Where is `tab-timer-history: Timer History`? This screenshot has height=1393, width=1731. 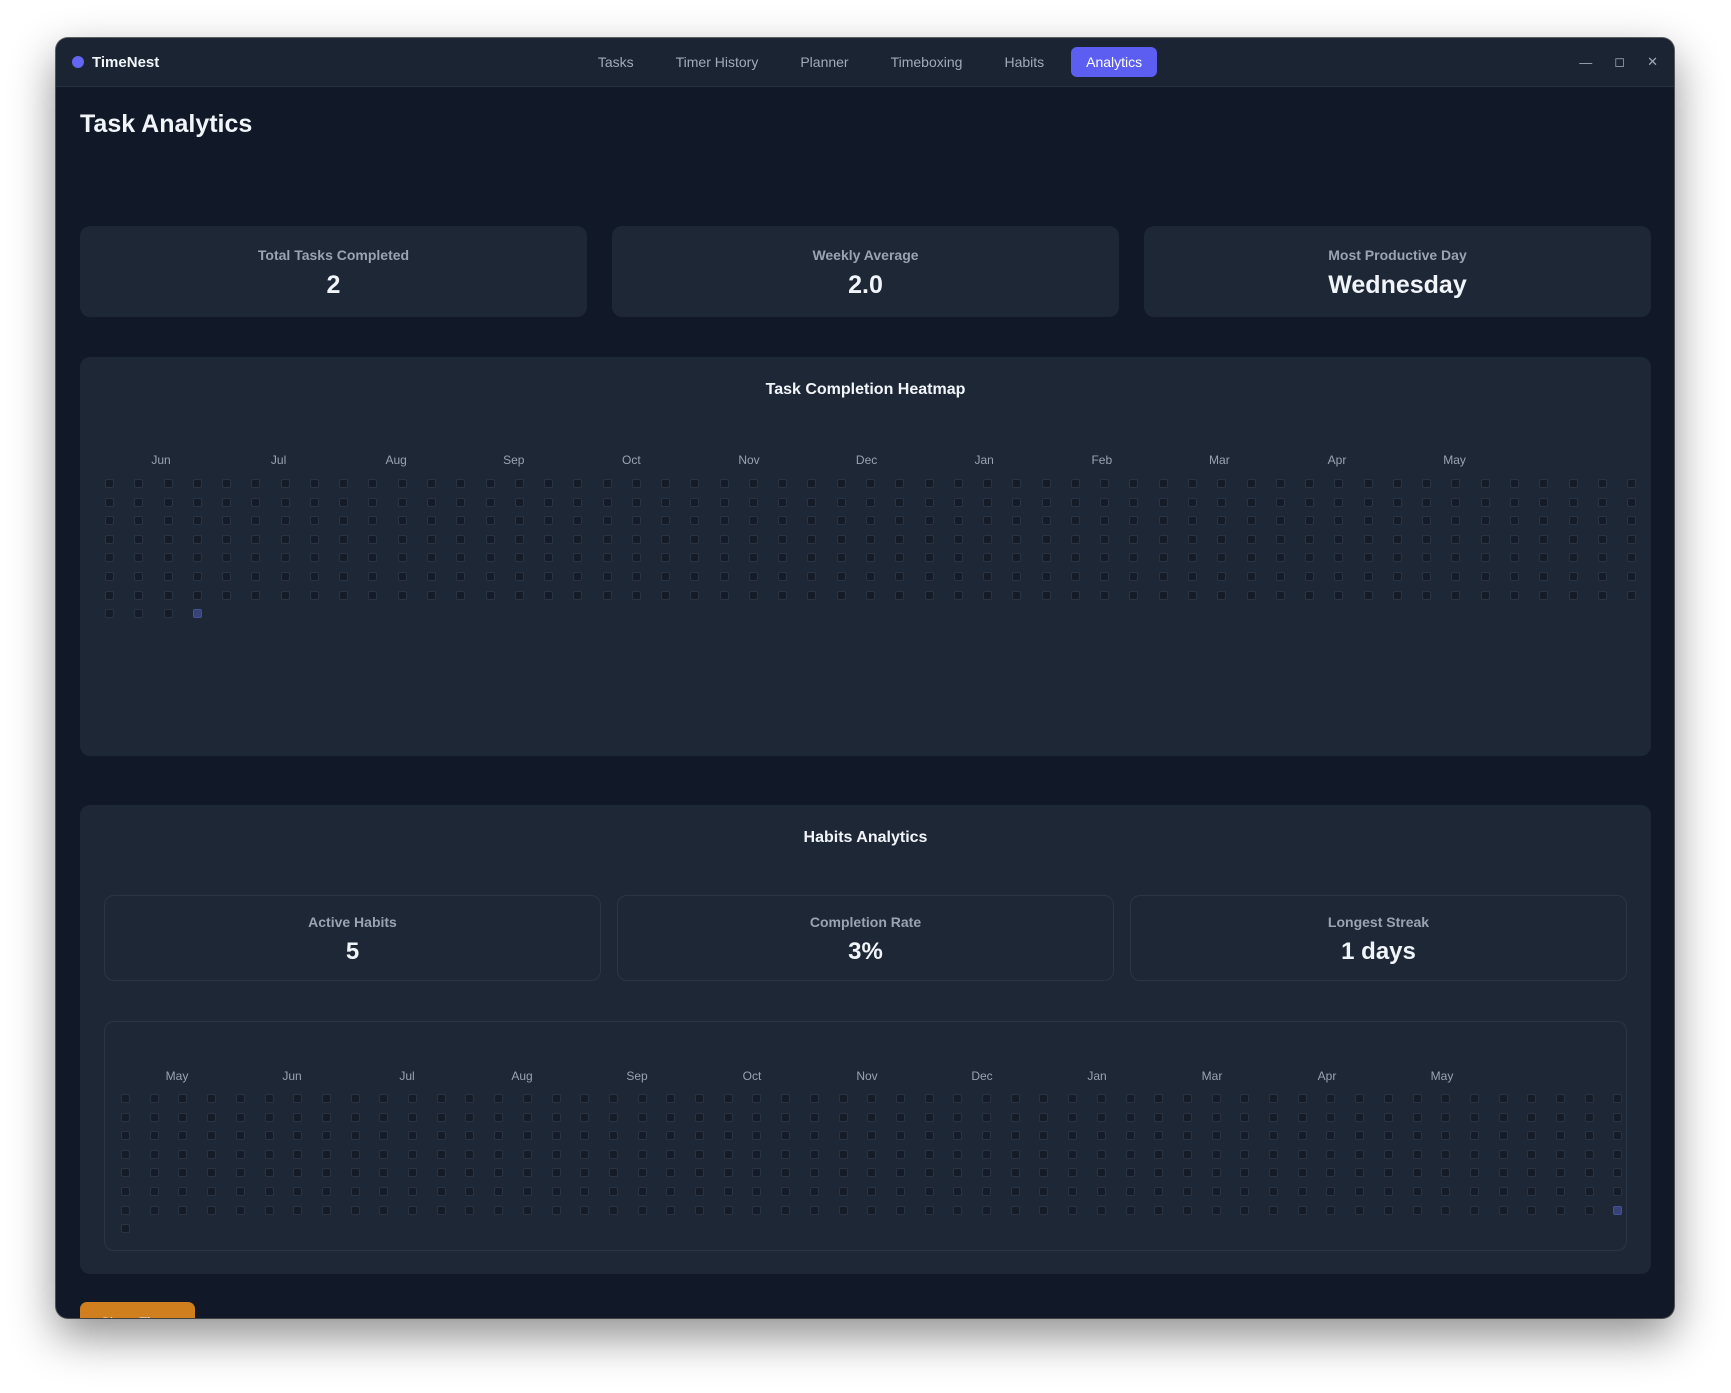 tab-timer-history: Timer History is located at coordinates (717, 62).